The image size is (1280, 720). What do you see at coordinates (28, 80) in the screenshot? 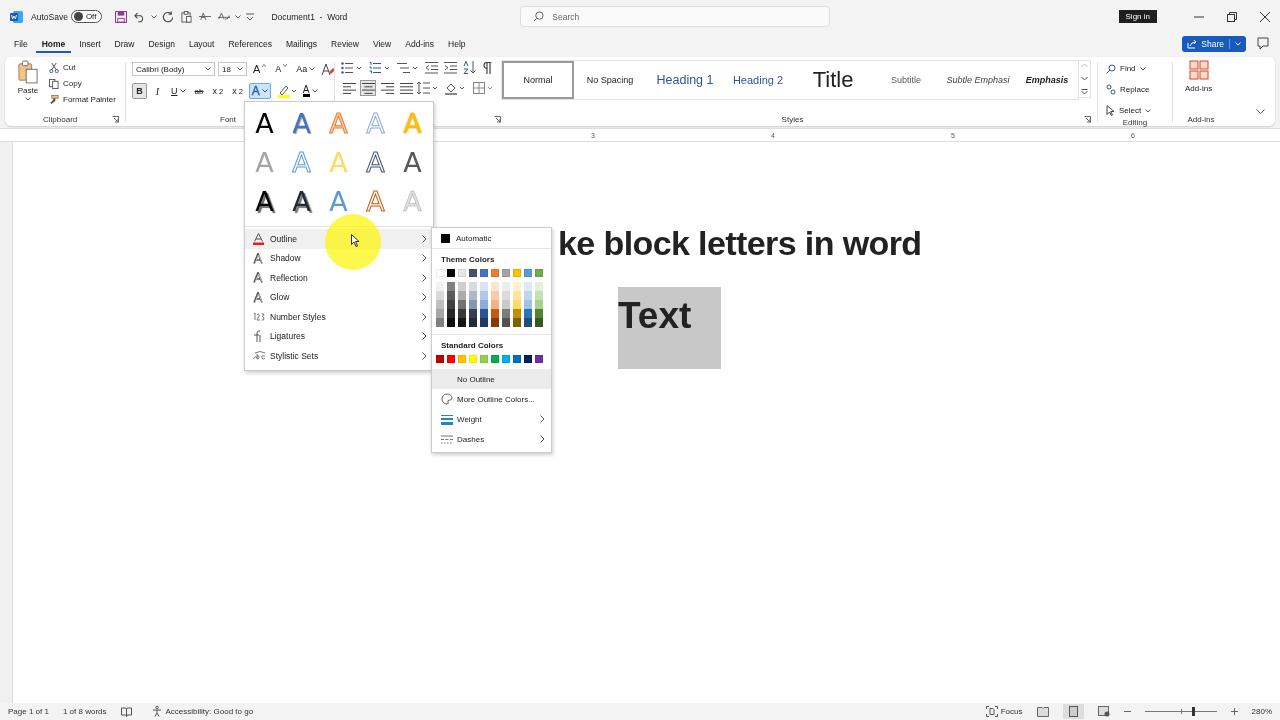
I see `paste-button: Paste` at bounding box center [28, 80].